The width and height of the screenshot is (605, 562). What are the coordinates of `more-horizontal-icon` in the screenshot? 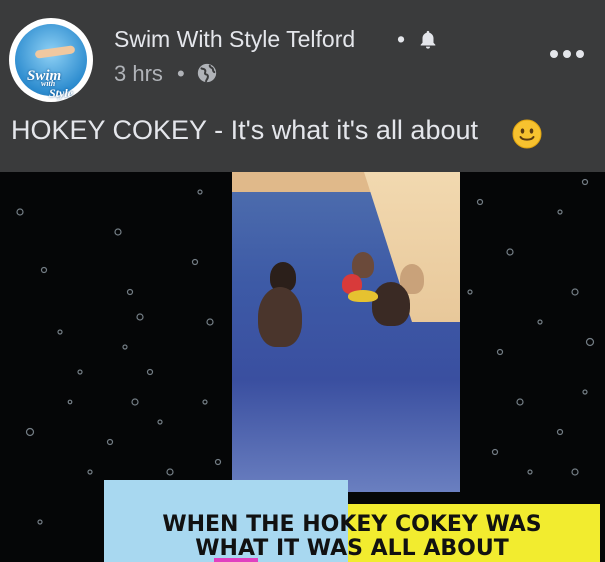 It's located at (567, 54).